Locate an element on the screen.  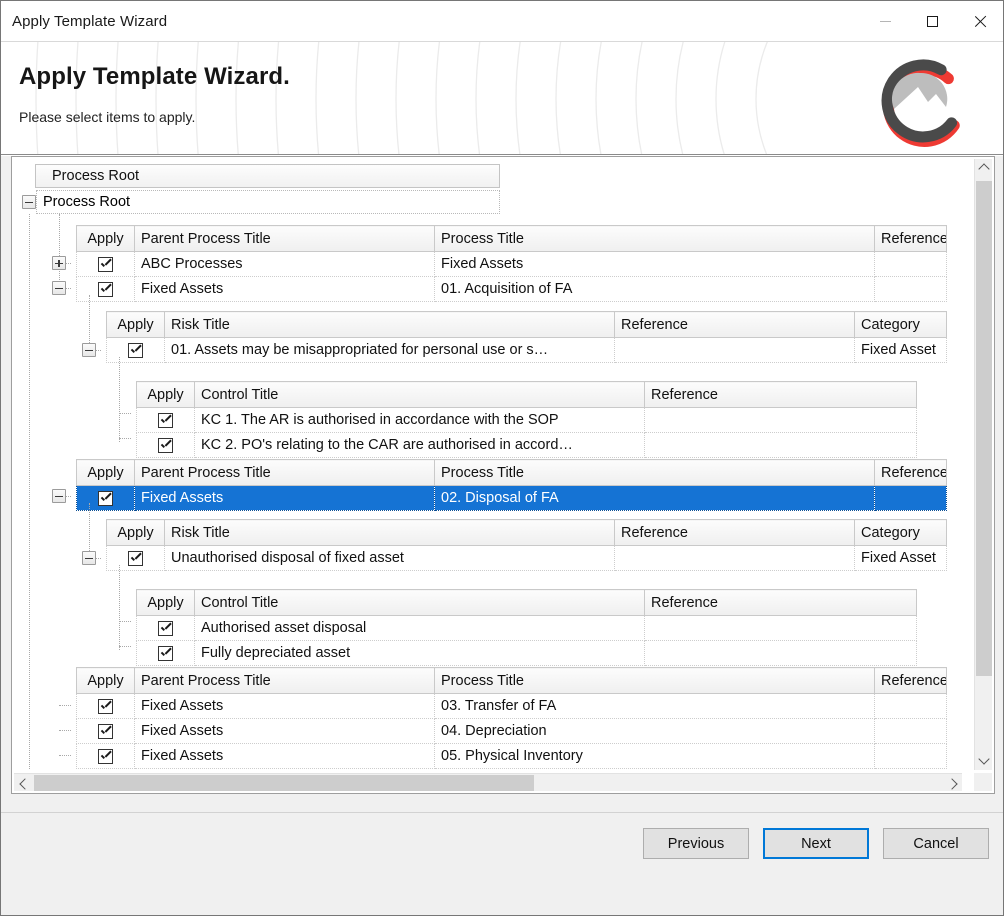
cancel-button: Cancel is located at coordinates (936, 843).